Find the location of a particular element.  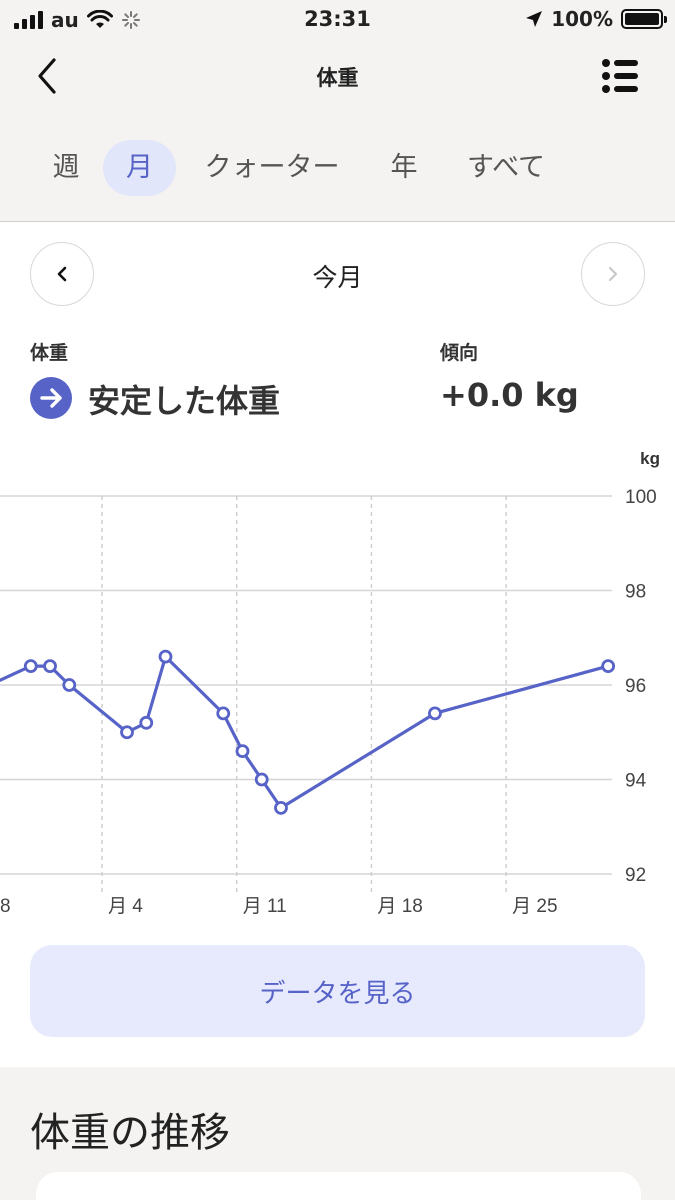

tab-month: 月 is located at coordinates (139, 168).